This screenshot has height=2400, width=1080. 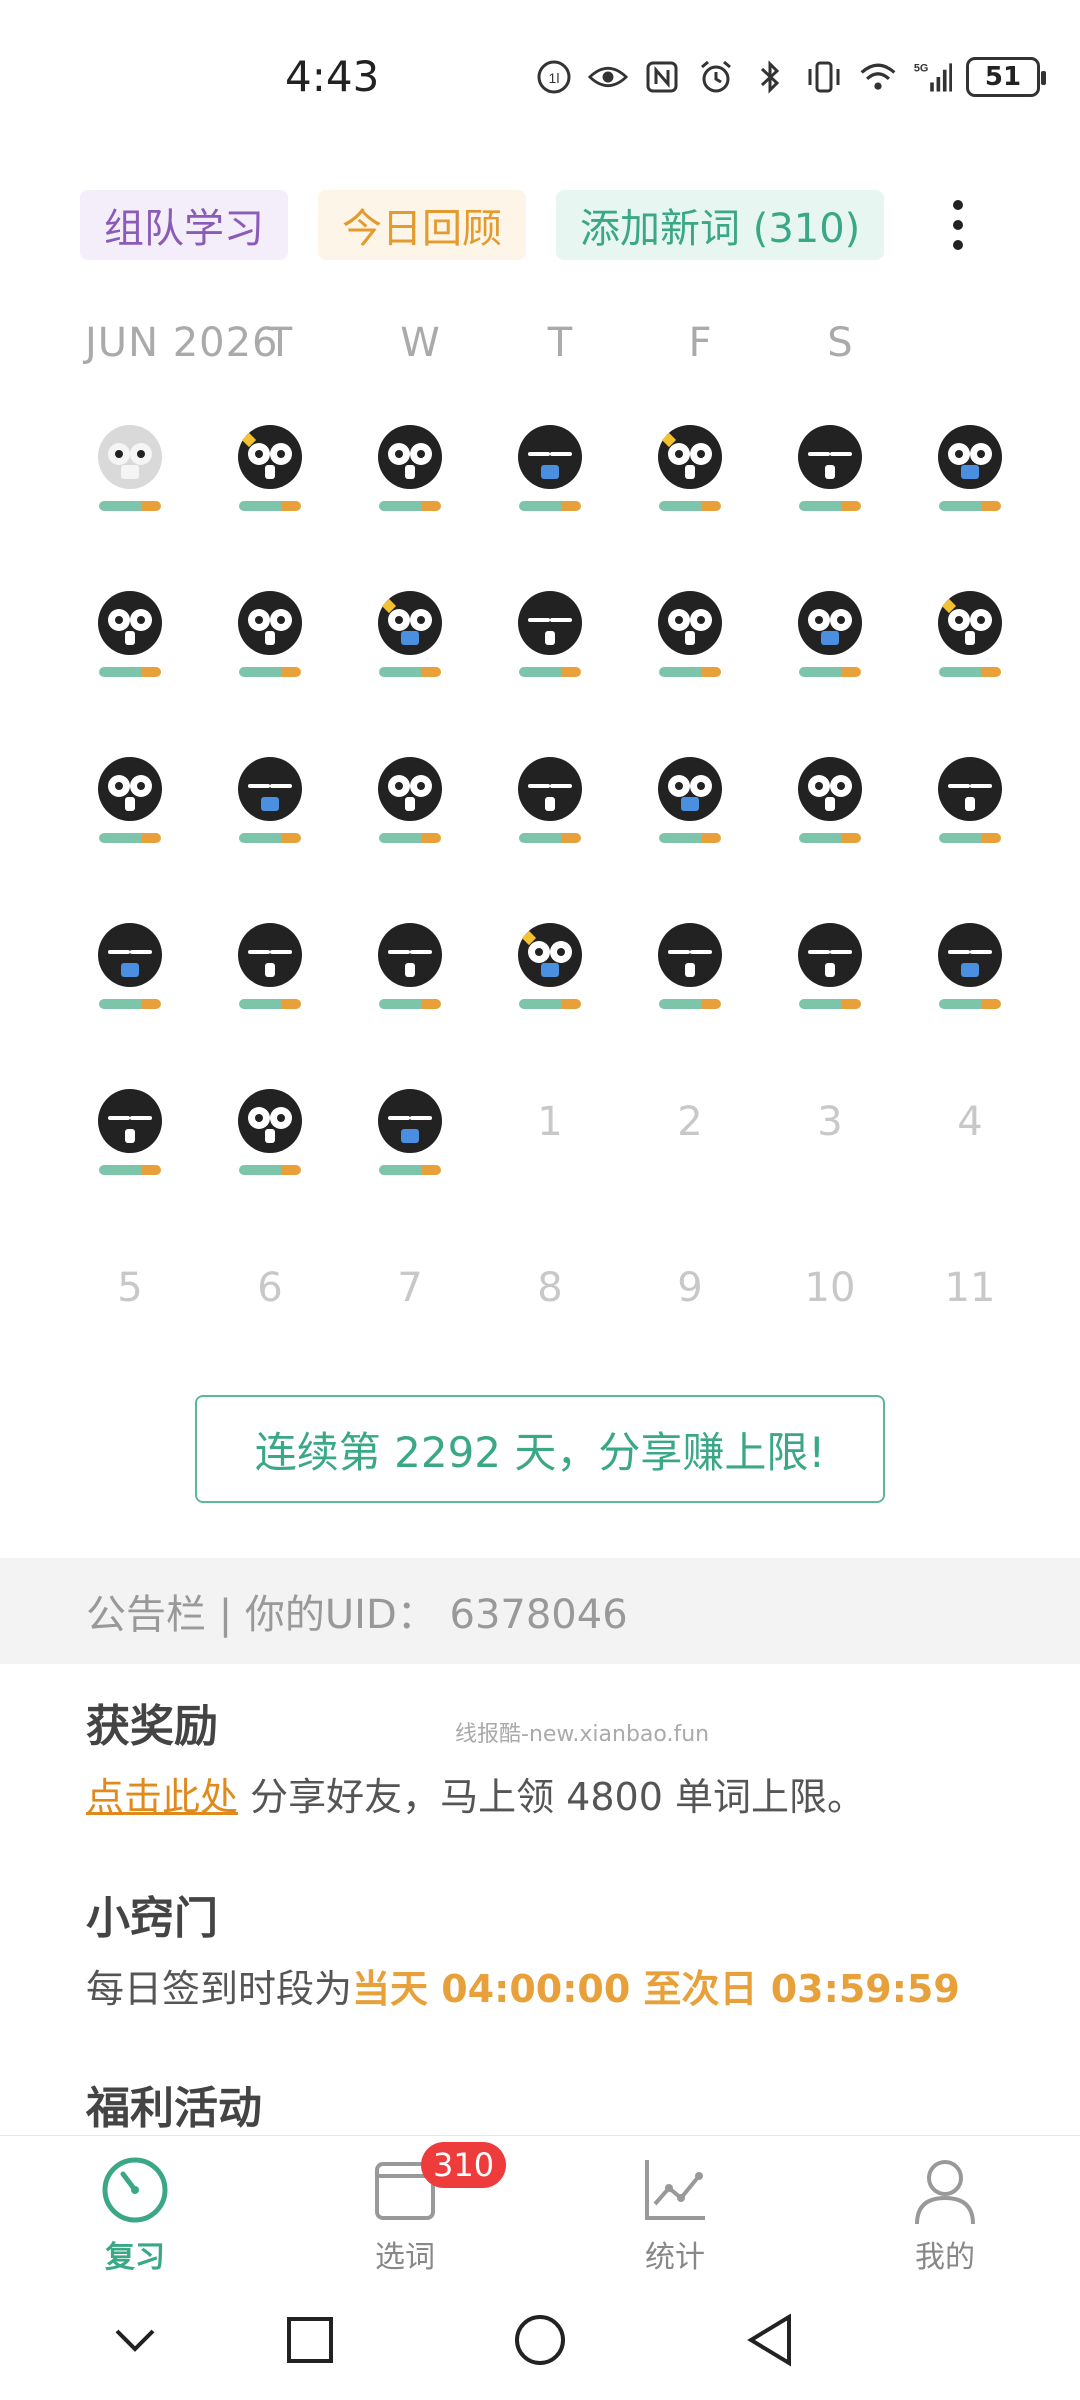 What do you see at coordinates (550, 1310) in the screenshot?
I see `calendar-day: 8` at bounding box center [550, 1310].